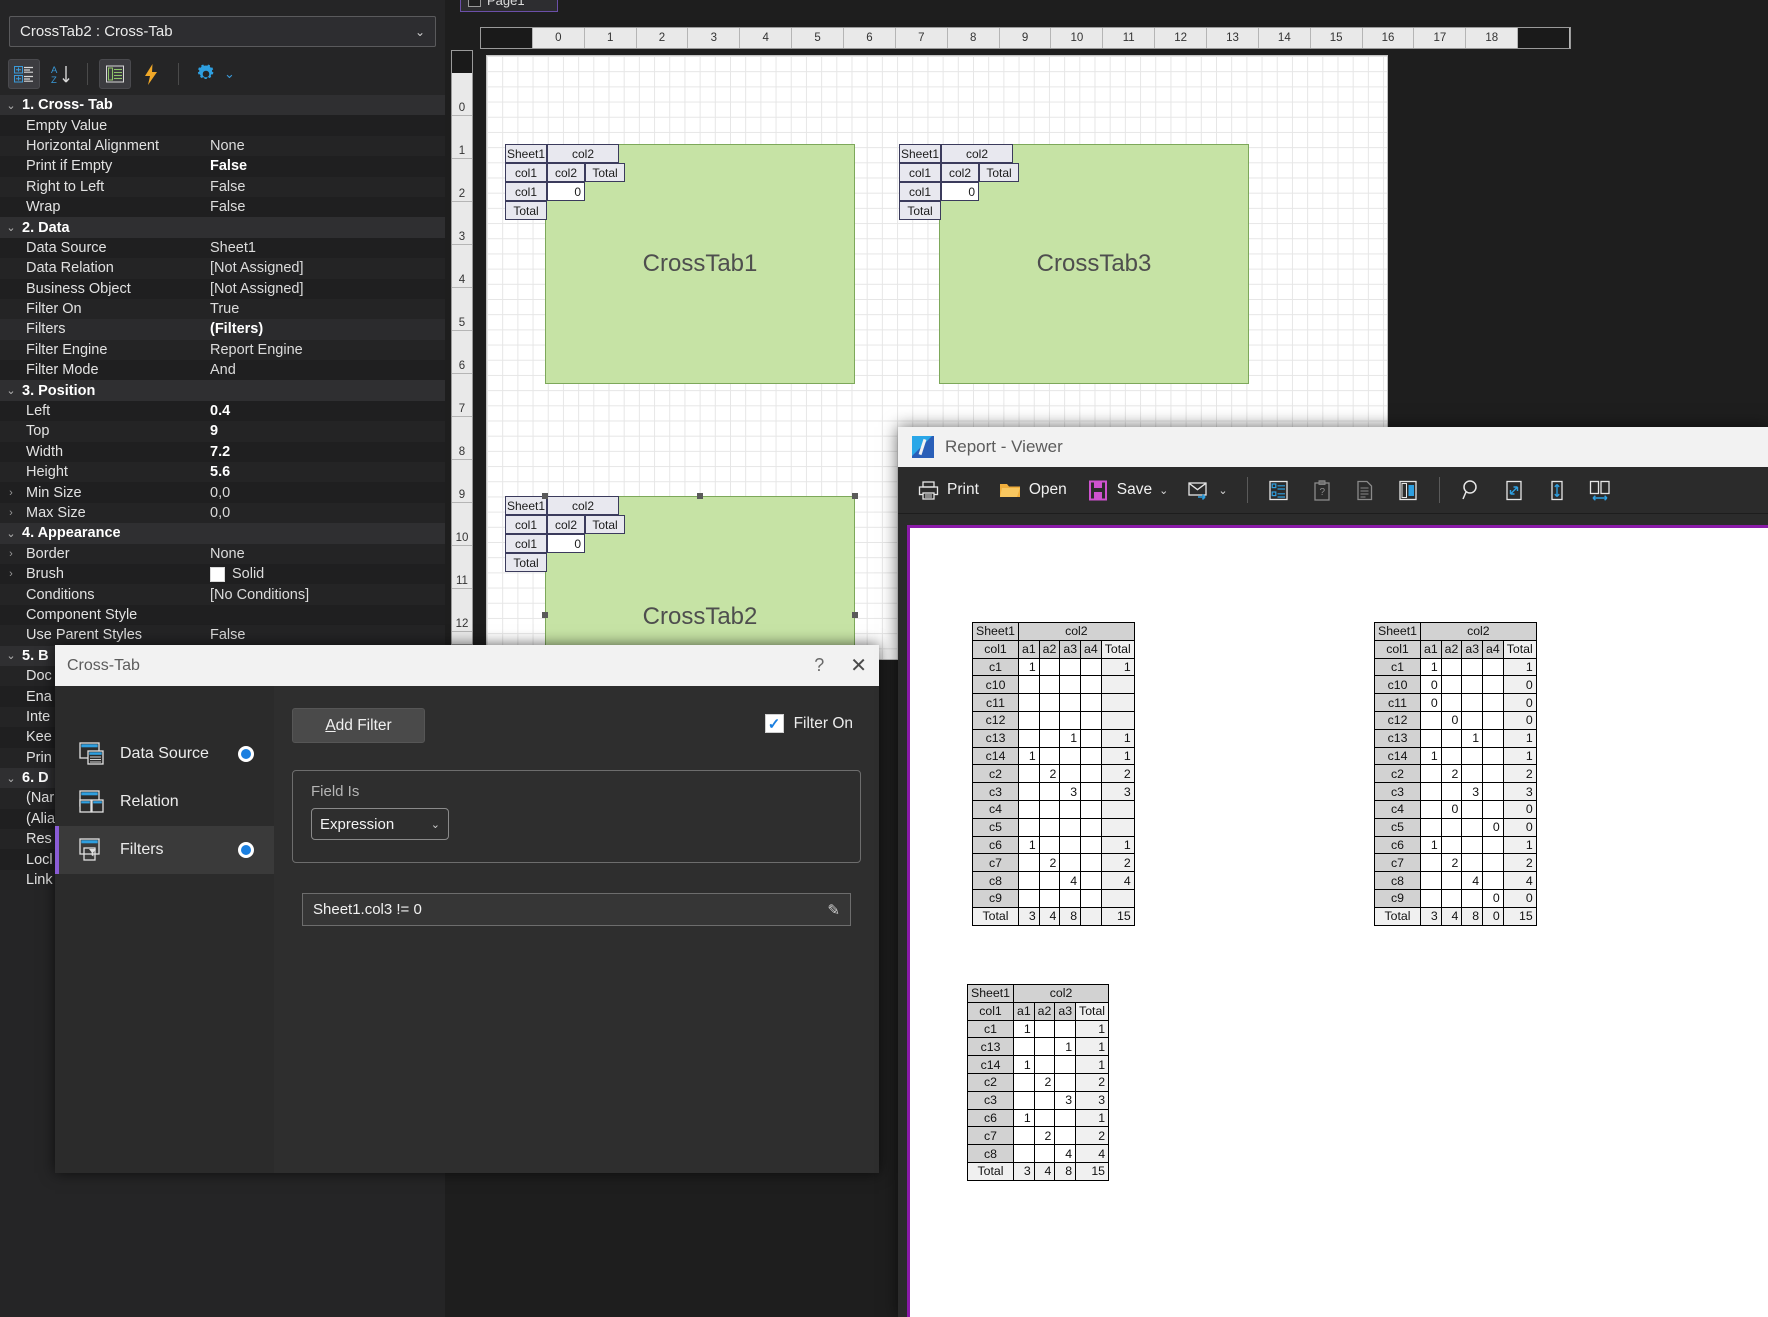 This screenshot has width=1768, height=1317. Describe the element at coordinates (326, 431) in the screenshot. I see `property-value: 9` at that location.